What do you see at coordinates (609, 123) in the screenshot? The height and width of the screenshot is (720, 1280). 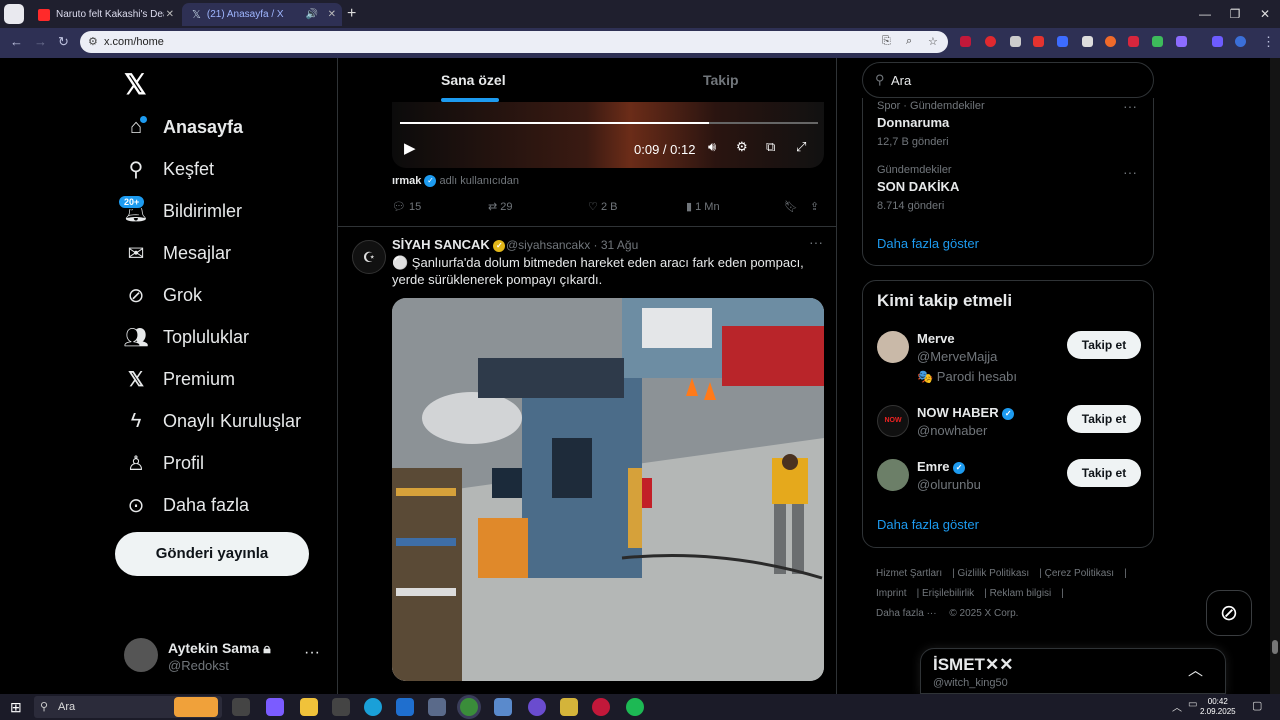 I see `video-progress-bar` at bounding box center [609, 123].